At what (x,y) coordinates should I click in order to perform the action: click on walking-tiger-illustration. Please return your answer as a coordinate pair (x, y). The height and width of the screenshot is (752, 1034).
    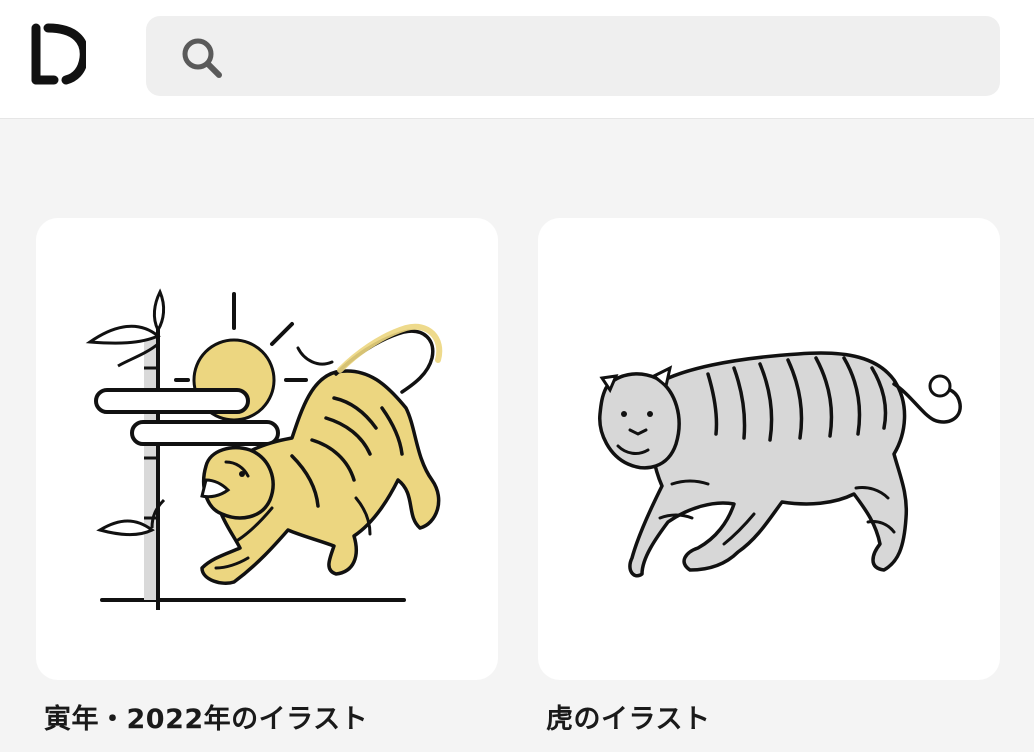
    Looking at the image, I should click on (780, 464).